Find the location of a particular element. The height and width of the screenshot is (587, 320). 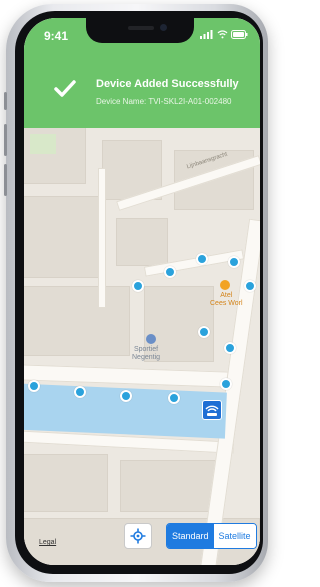

banner-title: Device Added Successfully is located at coordinates (167, 84).